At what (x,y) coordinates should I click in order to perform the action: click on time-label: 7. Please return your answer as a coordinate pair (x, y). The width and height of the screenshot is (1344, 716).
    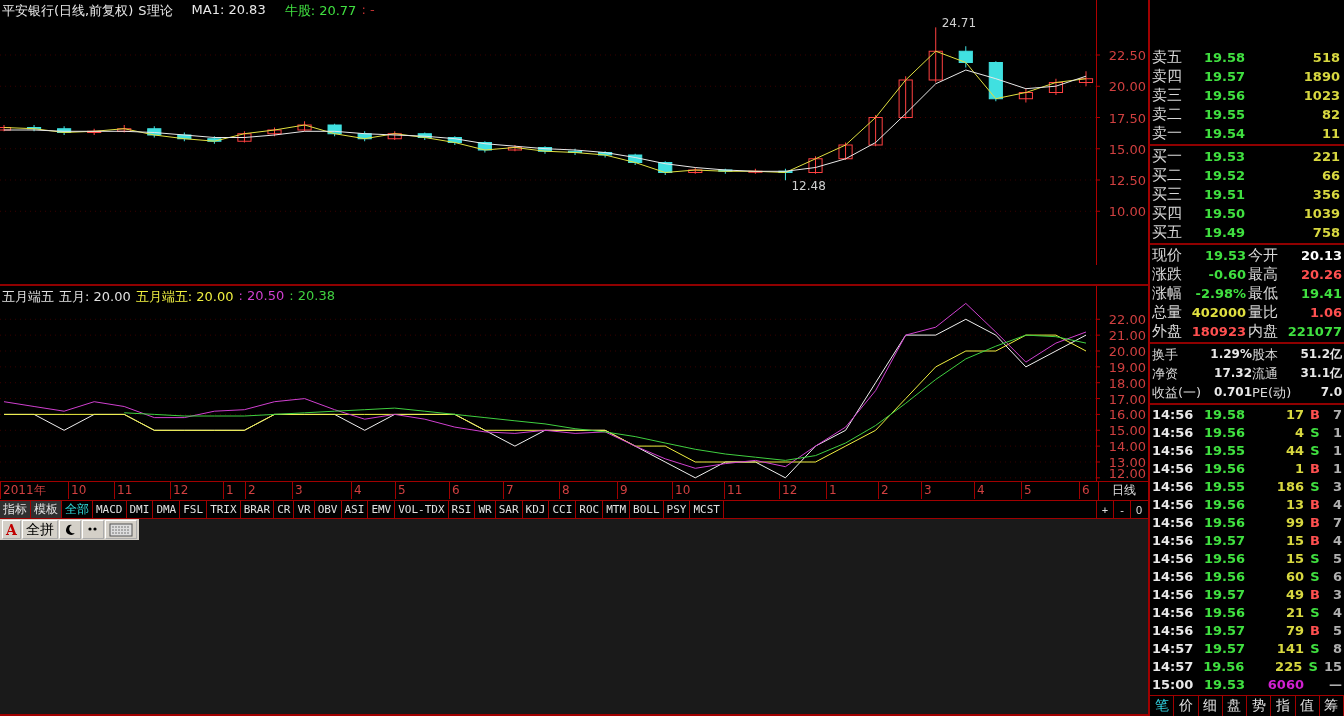
    Looking at the image, I should click on (508, 490).